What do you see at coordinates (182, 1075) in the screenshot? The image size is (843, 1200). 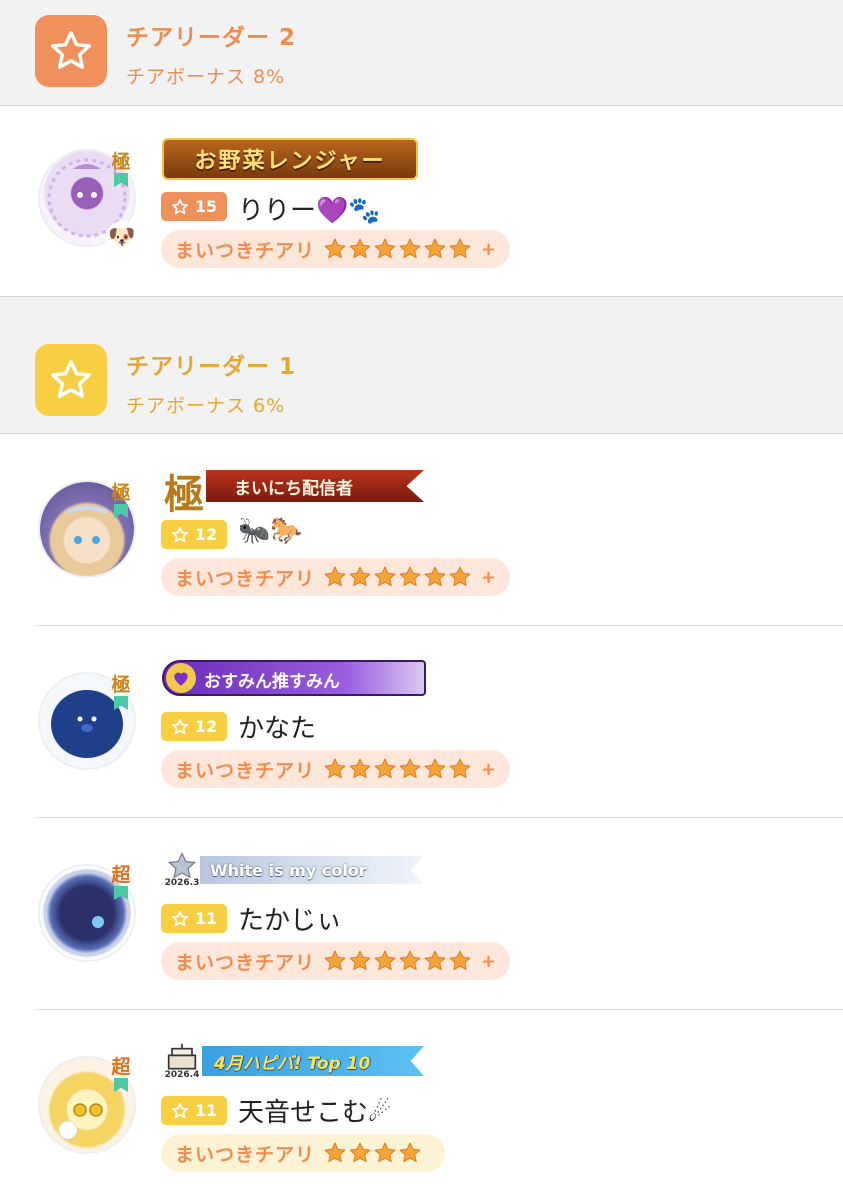 I see `banner-date: 2026.4` at bounding box center [182, 1075].